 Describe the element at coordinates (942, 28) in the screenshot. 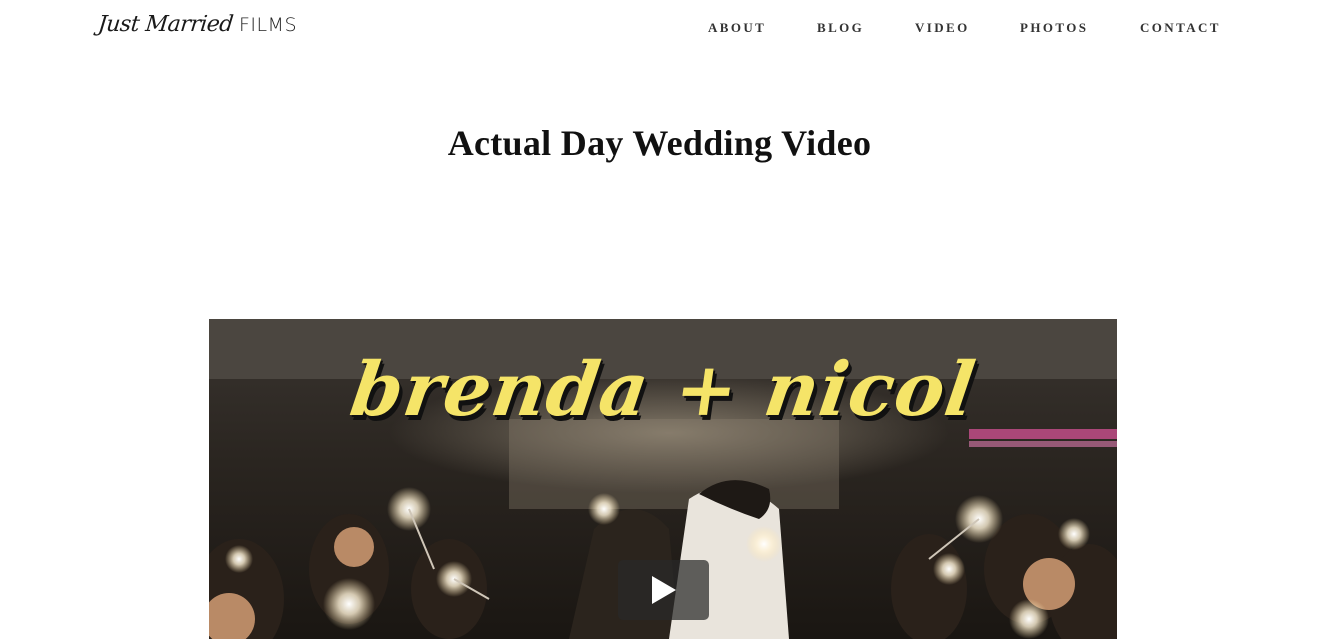

I see `nav-video: VIDEO` at that location.